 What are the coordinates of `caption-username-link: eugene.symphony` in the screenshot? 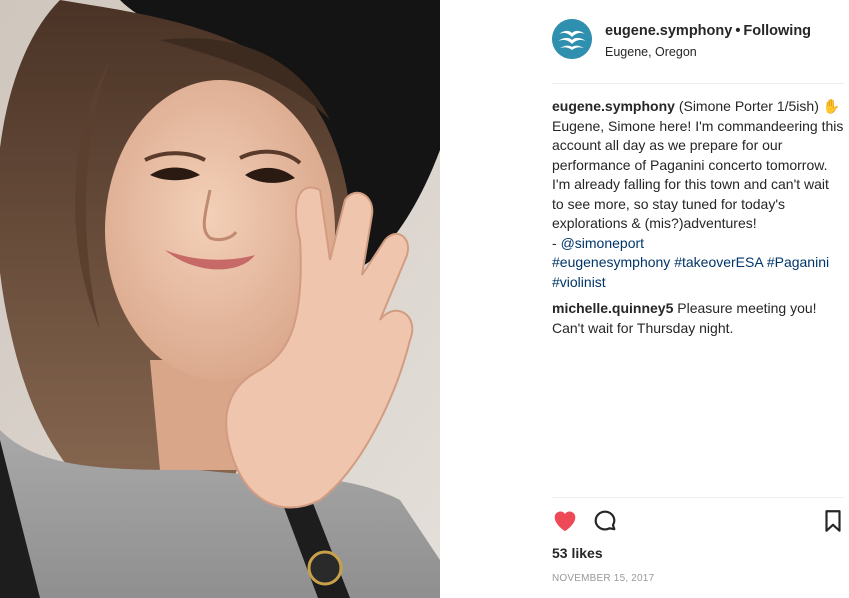 It's located at (613, 106).